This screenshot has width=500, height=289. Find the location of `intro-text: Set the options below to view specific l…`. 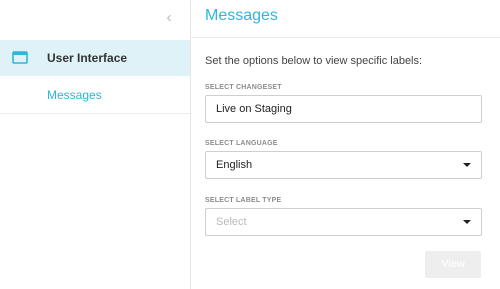

intro-text: Set the options below to view specific l… is located at coordinates (314, 61).